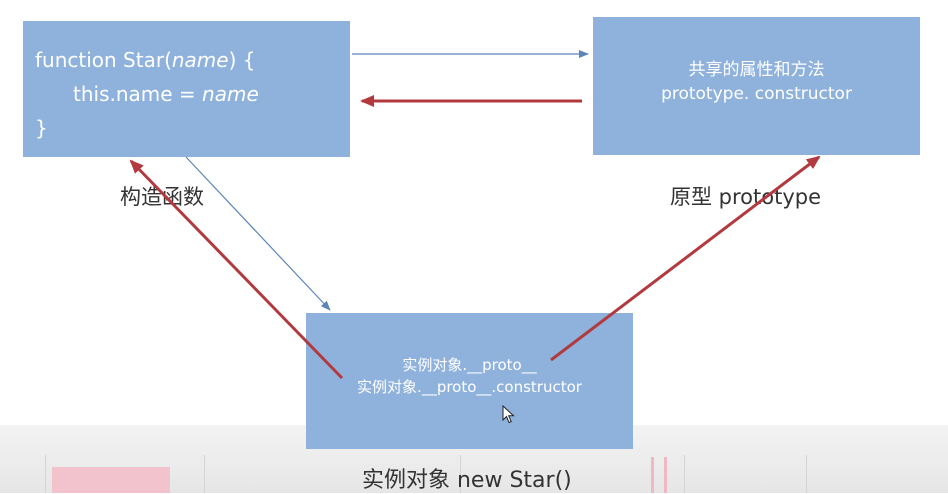 Image resolution: width=948 pixels, height=494 pixels. Describe the element at coordinates (258, 233) in the screenshot. I see `arrow-constructor-to-instance` at that location.